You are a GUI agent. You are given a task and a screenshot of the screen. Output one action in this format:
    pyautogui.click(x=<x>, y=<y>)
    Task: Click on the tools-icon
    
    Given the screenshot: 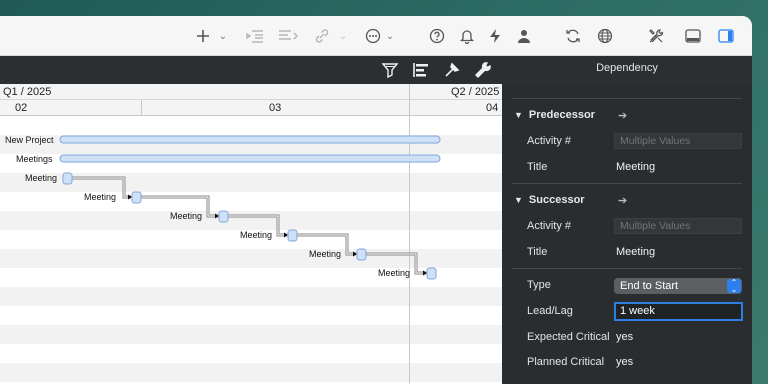 What is the action you would take?
    pyautogui.click(x=656, y=36)
    